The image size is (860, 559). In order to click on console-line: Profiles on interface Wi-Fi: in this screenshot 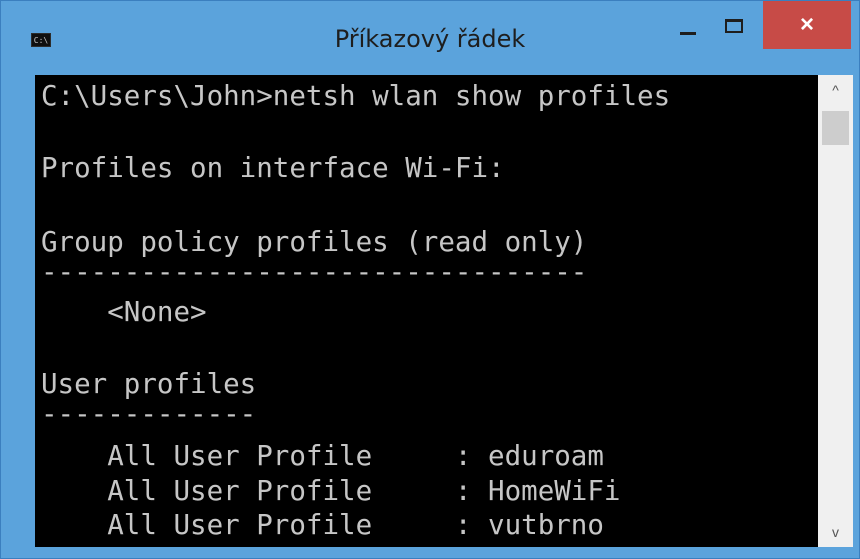, I will do `click(273, 168)`.